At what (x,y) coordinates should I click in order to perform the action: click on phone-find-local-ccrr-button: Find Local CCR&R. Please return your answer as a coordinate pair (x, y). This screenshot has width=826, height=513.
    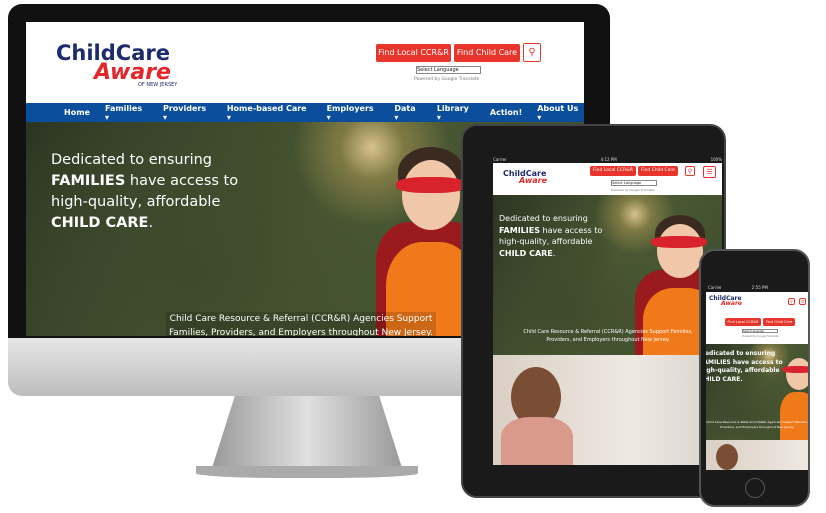
    Looking at the image, I should click on (743, 322).